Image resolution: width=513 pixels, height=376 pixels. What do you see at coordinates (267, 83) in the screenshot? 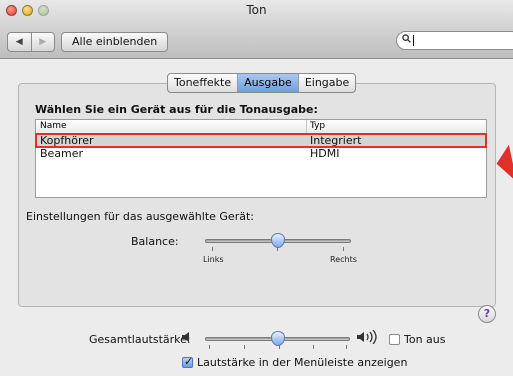
I see `tab-ausgabe: Ausgabe` at bounding box center [267, 83].